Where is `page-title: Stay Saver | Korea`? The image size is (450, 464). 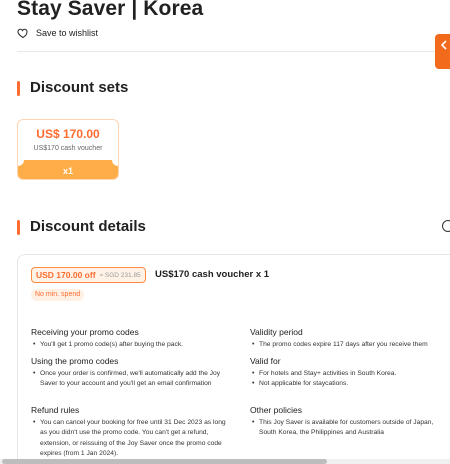
page-title: Stay Saver | Korea is located at coordinates (110, 10).